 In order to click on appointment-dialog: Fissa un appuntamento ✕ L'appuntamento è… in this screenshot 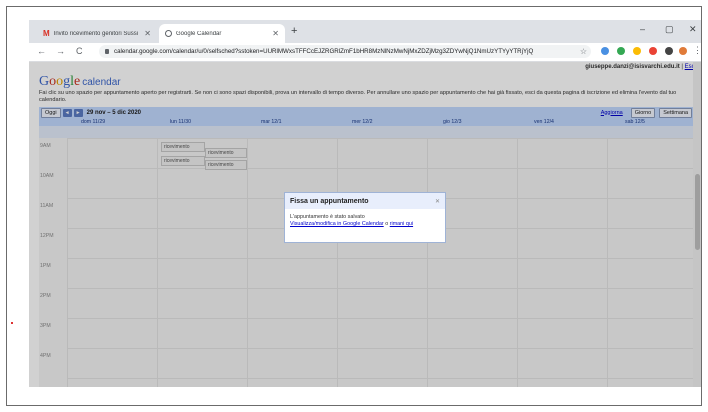, I will do `click(365, 217)`.